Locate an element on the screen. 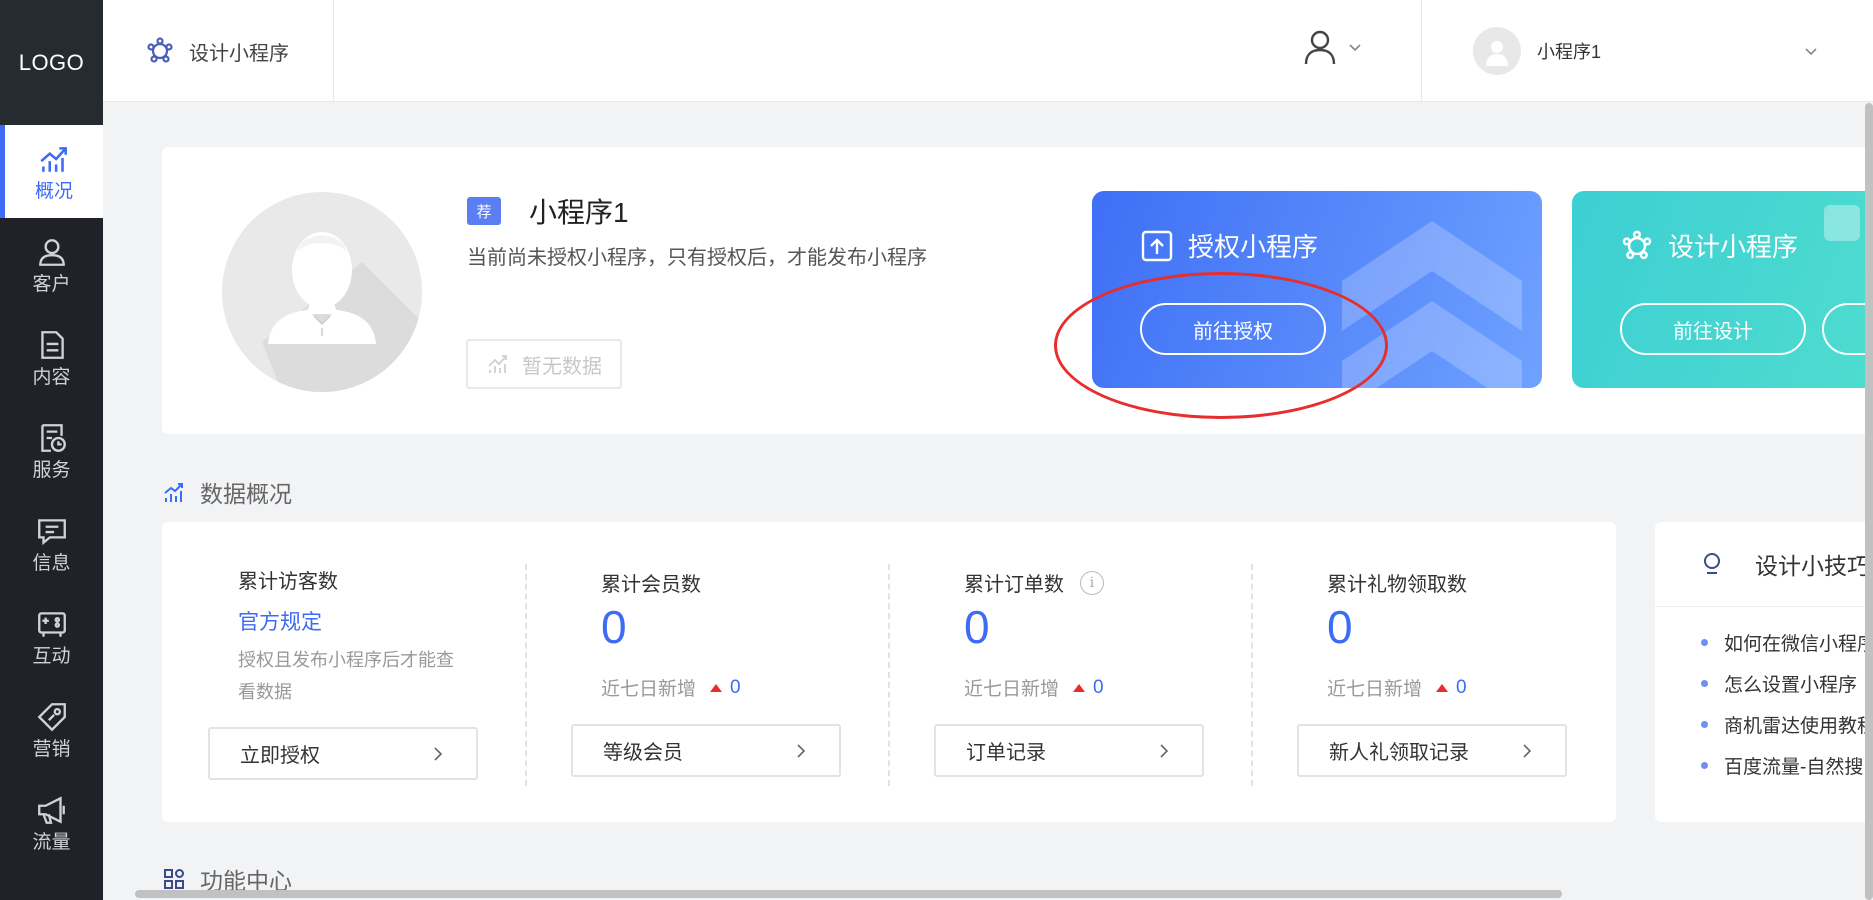 Image resolution: width=1873 pixels, height=900 pixels. info-icon: i is located at coordinates (1092, 582).